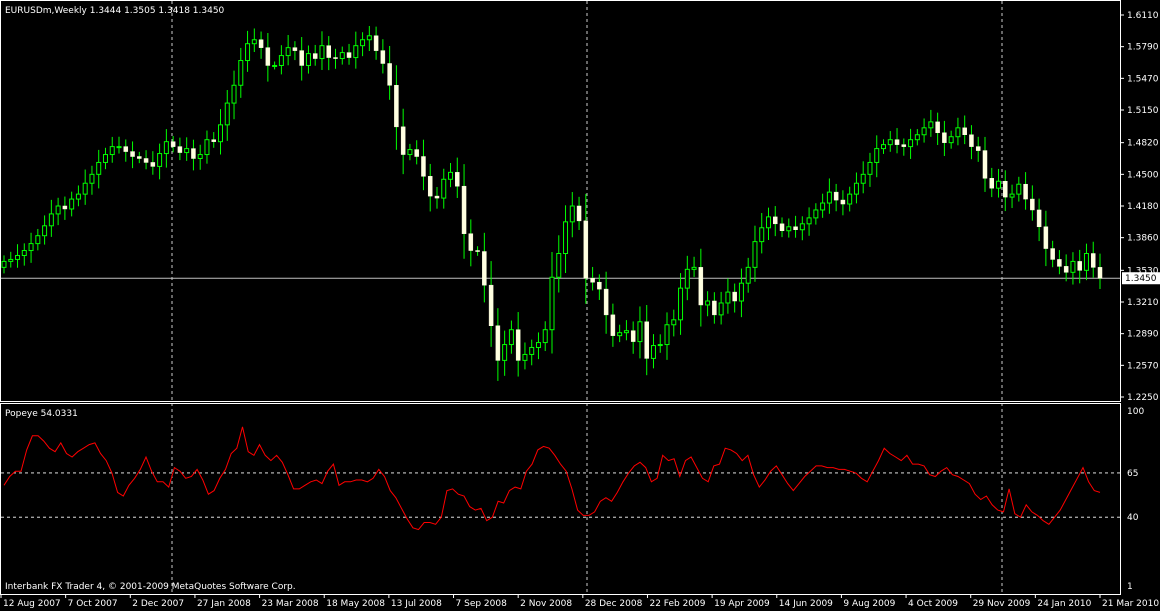  I want to click on time-tick-label: 28 Dec 2008, so click(614, 604).